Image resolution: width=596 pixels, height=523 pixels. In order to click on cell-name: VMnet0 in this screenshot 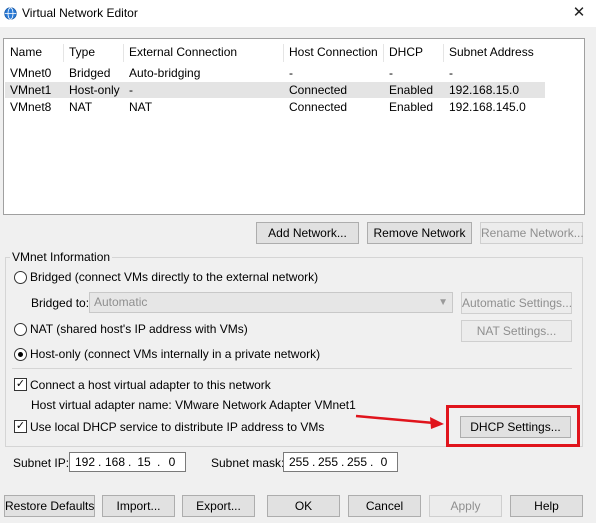, I will do `click(31, 73)`.